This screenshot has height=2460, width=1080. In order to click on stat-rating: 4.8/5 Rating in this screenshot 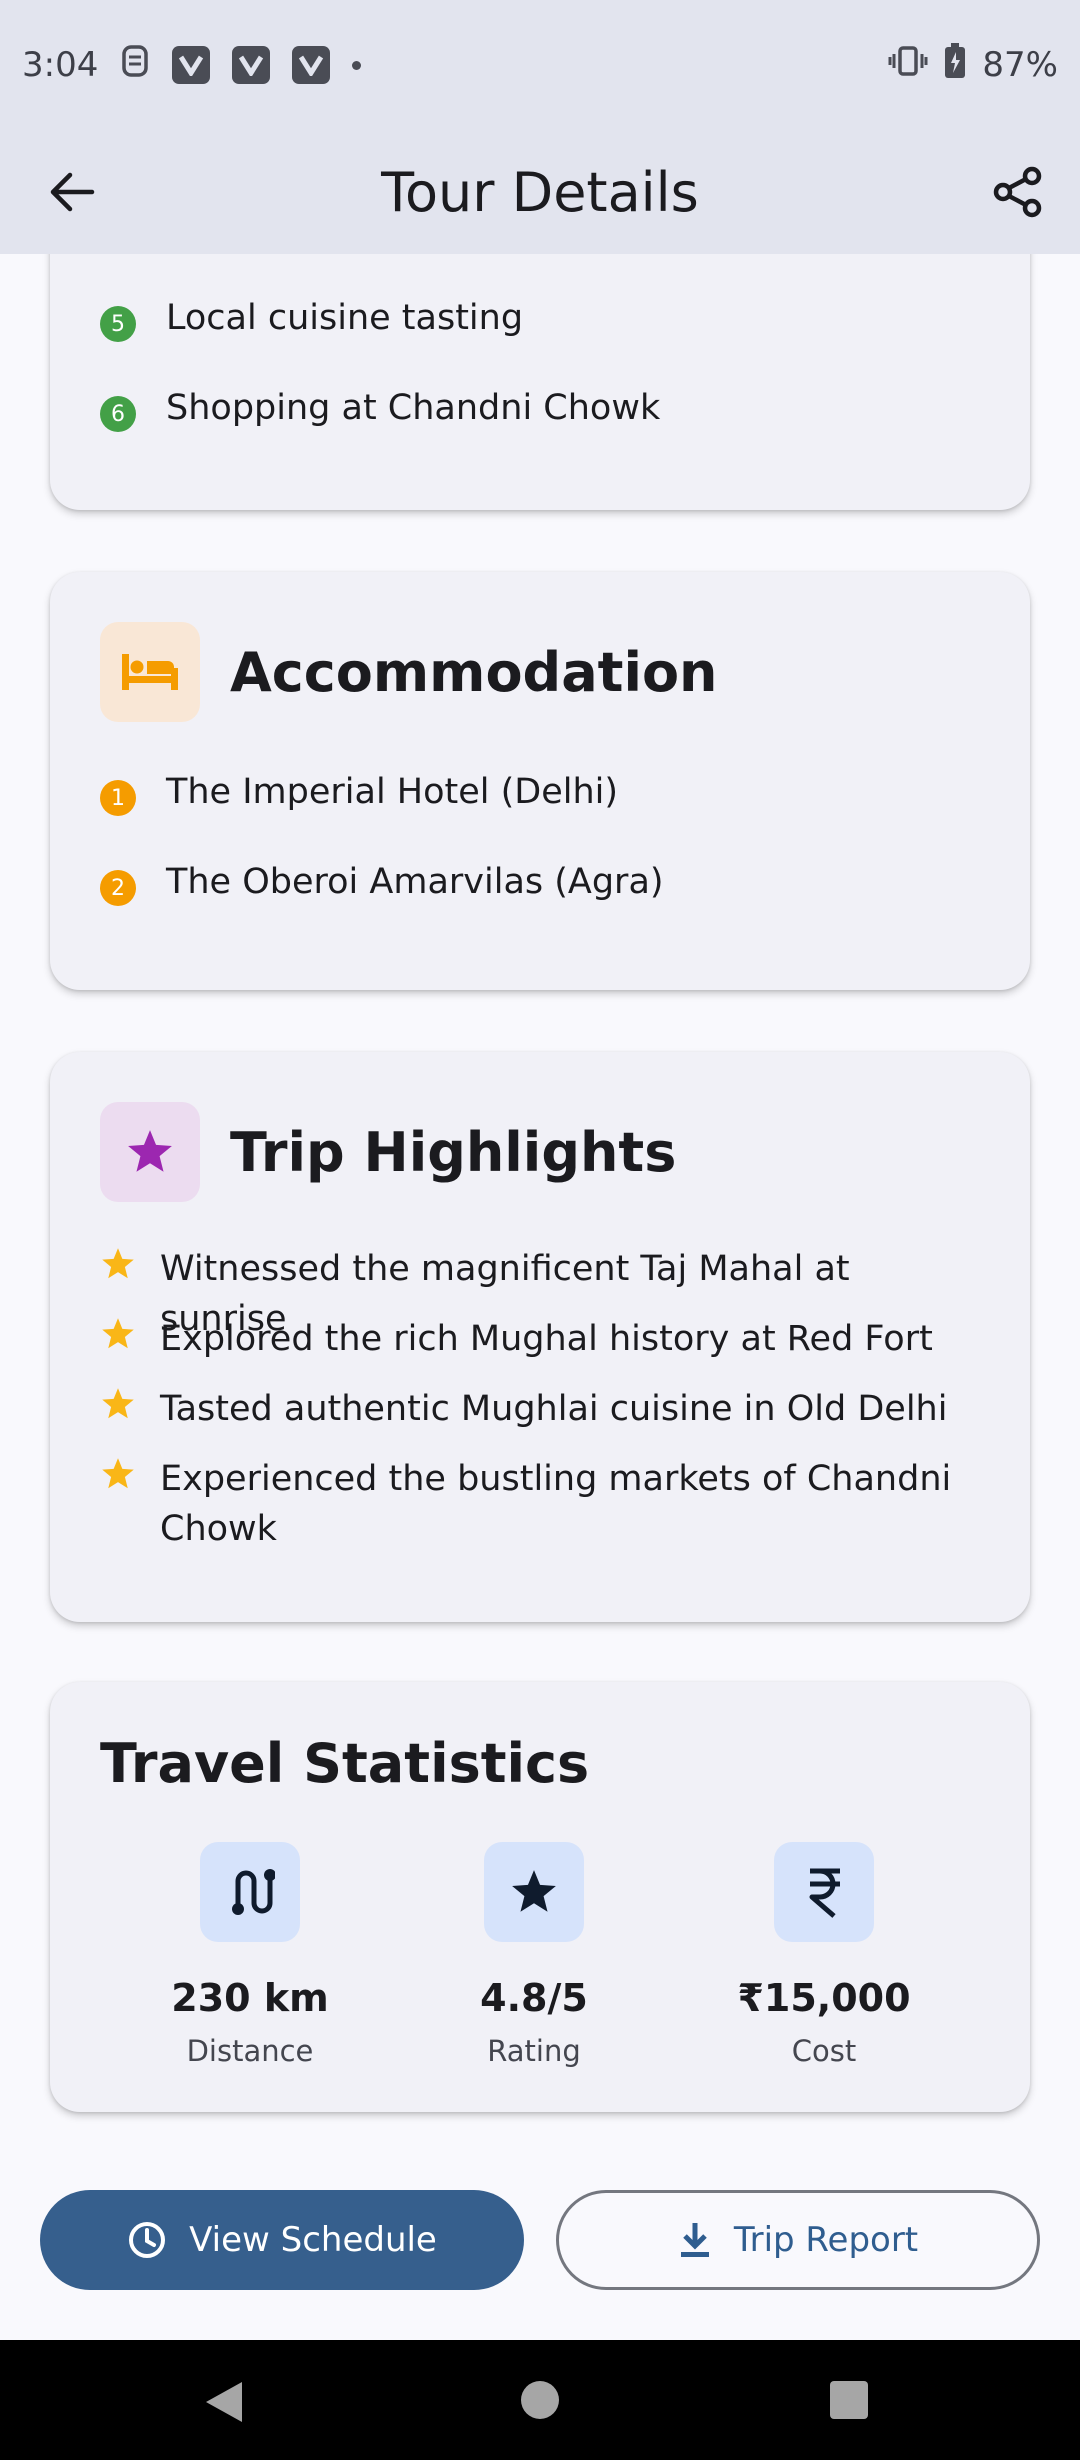, I will do `click(534, 1955)`.